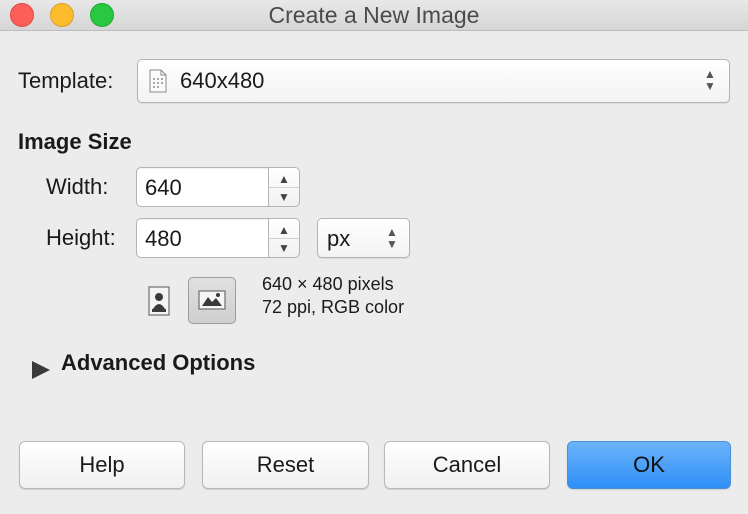  I want to click on height-label: Height:, so click(81, 237).